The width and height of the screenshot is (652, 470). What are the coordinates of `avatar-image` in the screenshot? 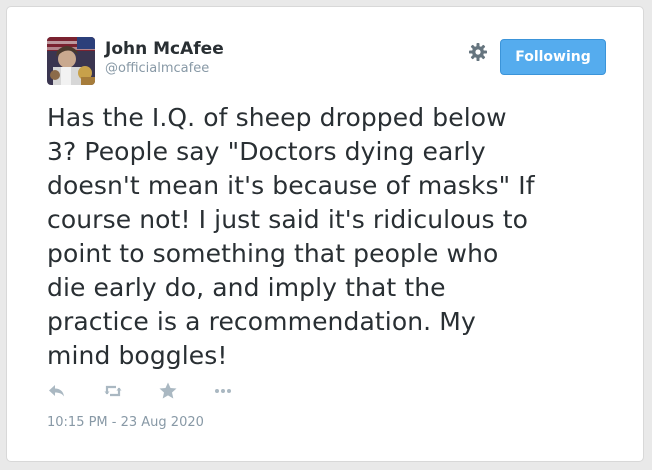 It's located at (71, 61).